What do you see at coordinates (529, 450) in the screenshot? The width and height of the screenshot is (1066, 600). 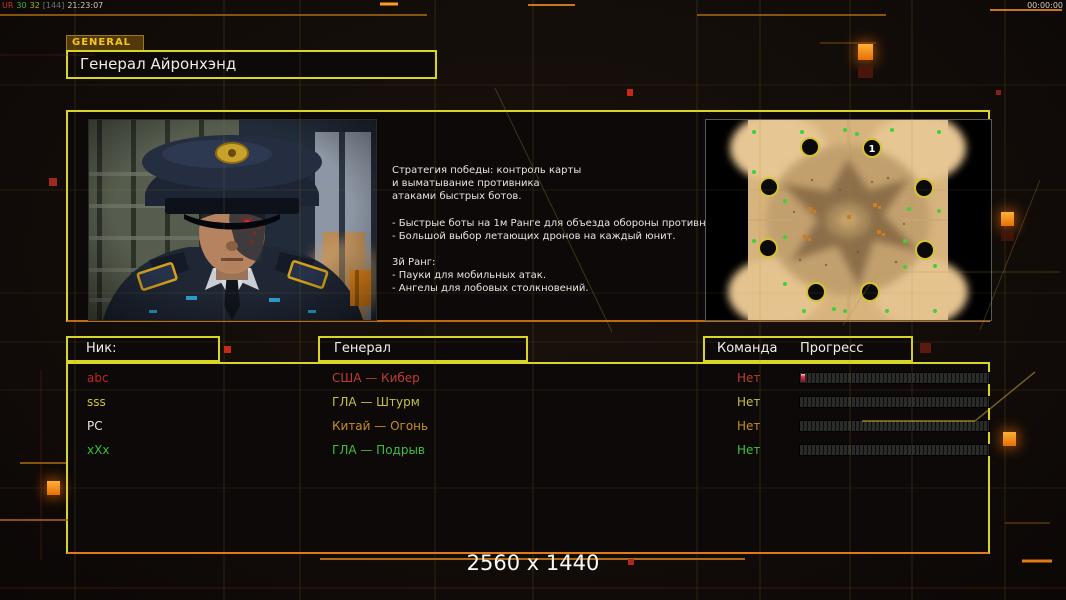 I see `table-row: xXx ГЛА — Подрыв Нет` at bounding box center [529, 450].